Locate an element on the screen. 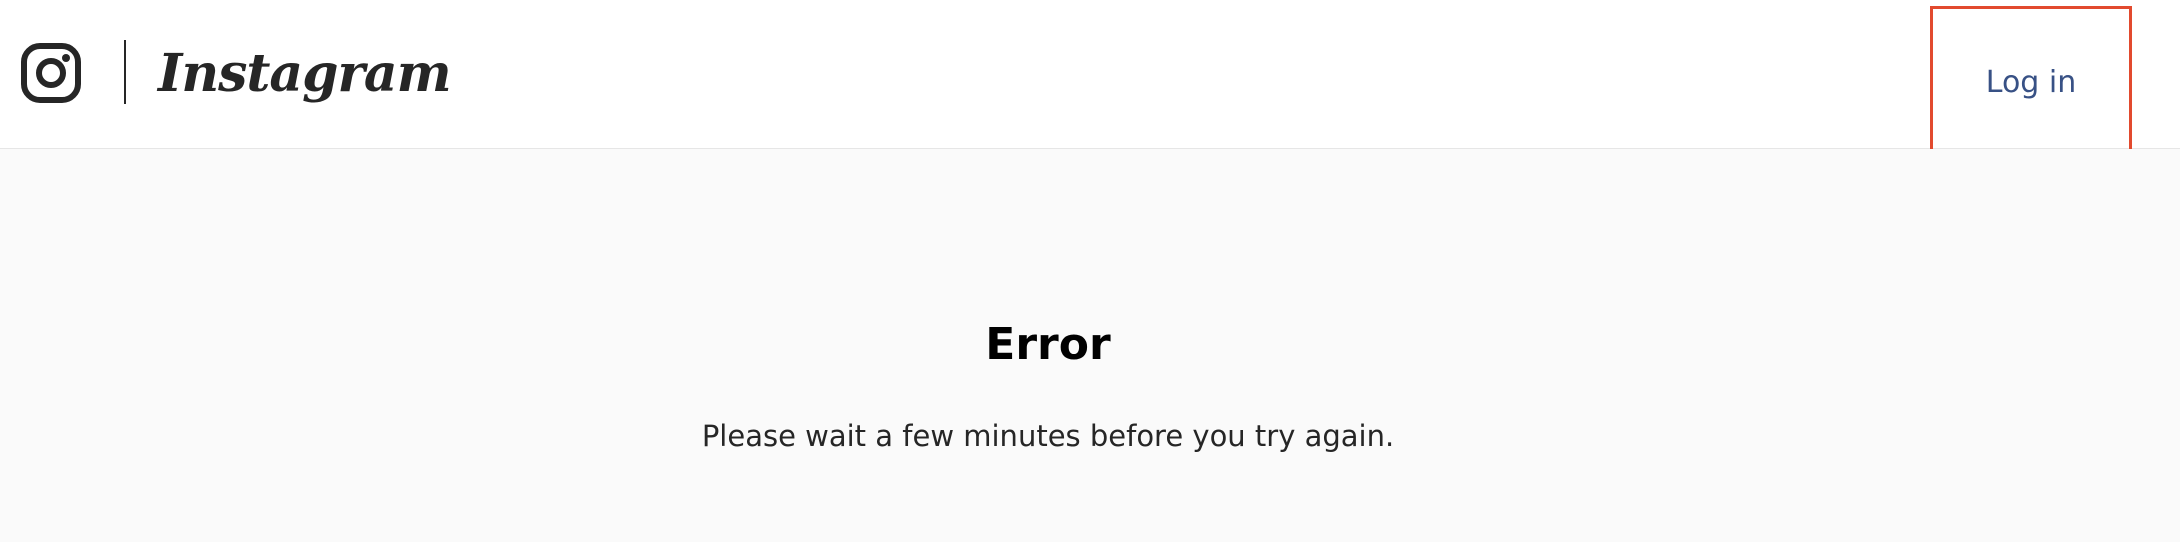  instagram-logo-icon is located at coordinates (51, 73).